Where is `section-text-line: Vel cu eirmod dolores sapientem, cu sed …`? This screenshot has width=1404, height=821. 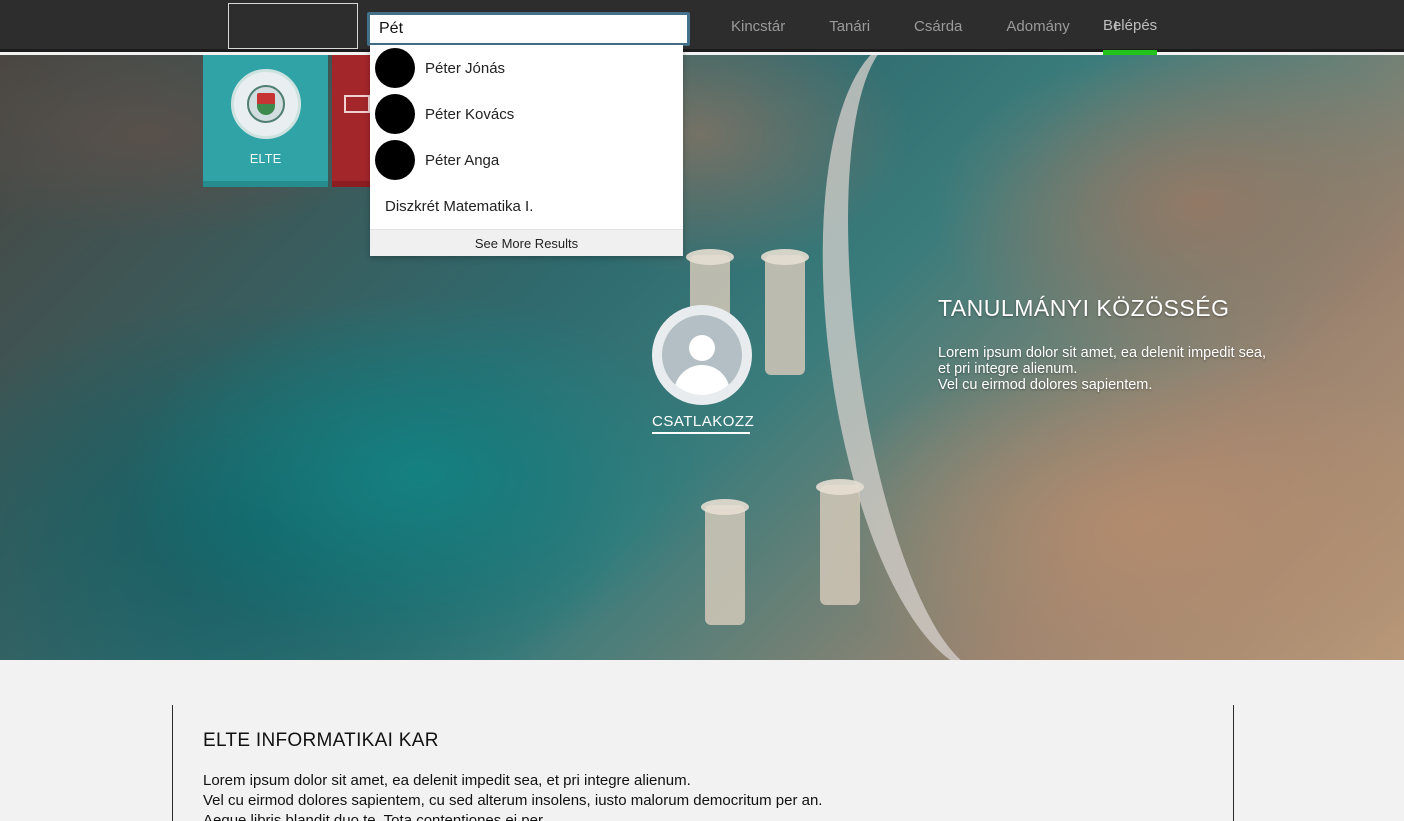 section-text-line: Vel cu eirmod dolores sapientem, cu sed … is located at coordinates (513, 800).